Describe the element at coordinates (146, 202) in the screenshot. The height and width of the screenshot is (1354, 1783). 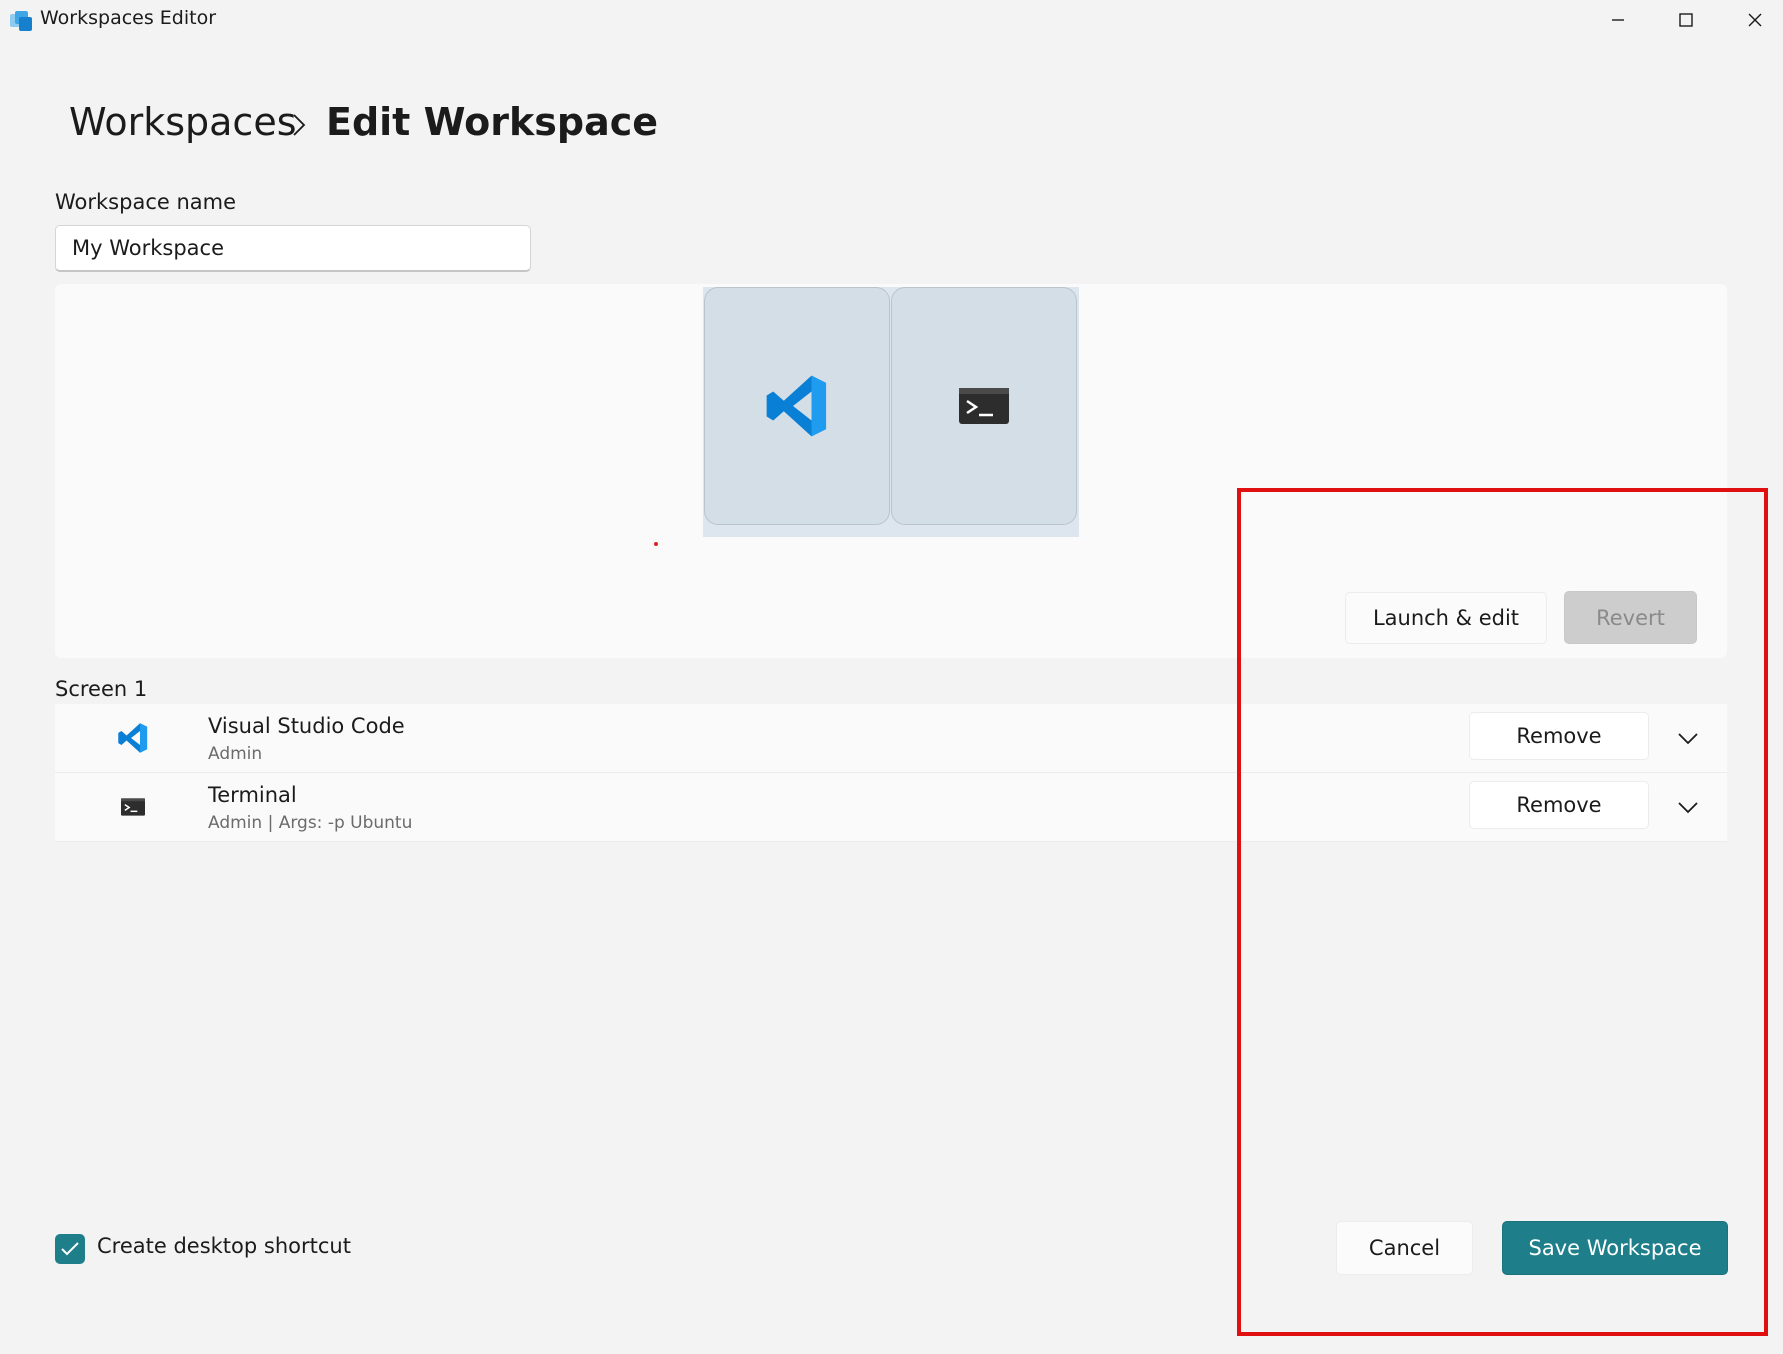
I see `workspace-name-label: Workspace name` at that location.